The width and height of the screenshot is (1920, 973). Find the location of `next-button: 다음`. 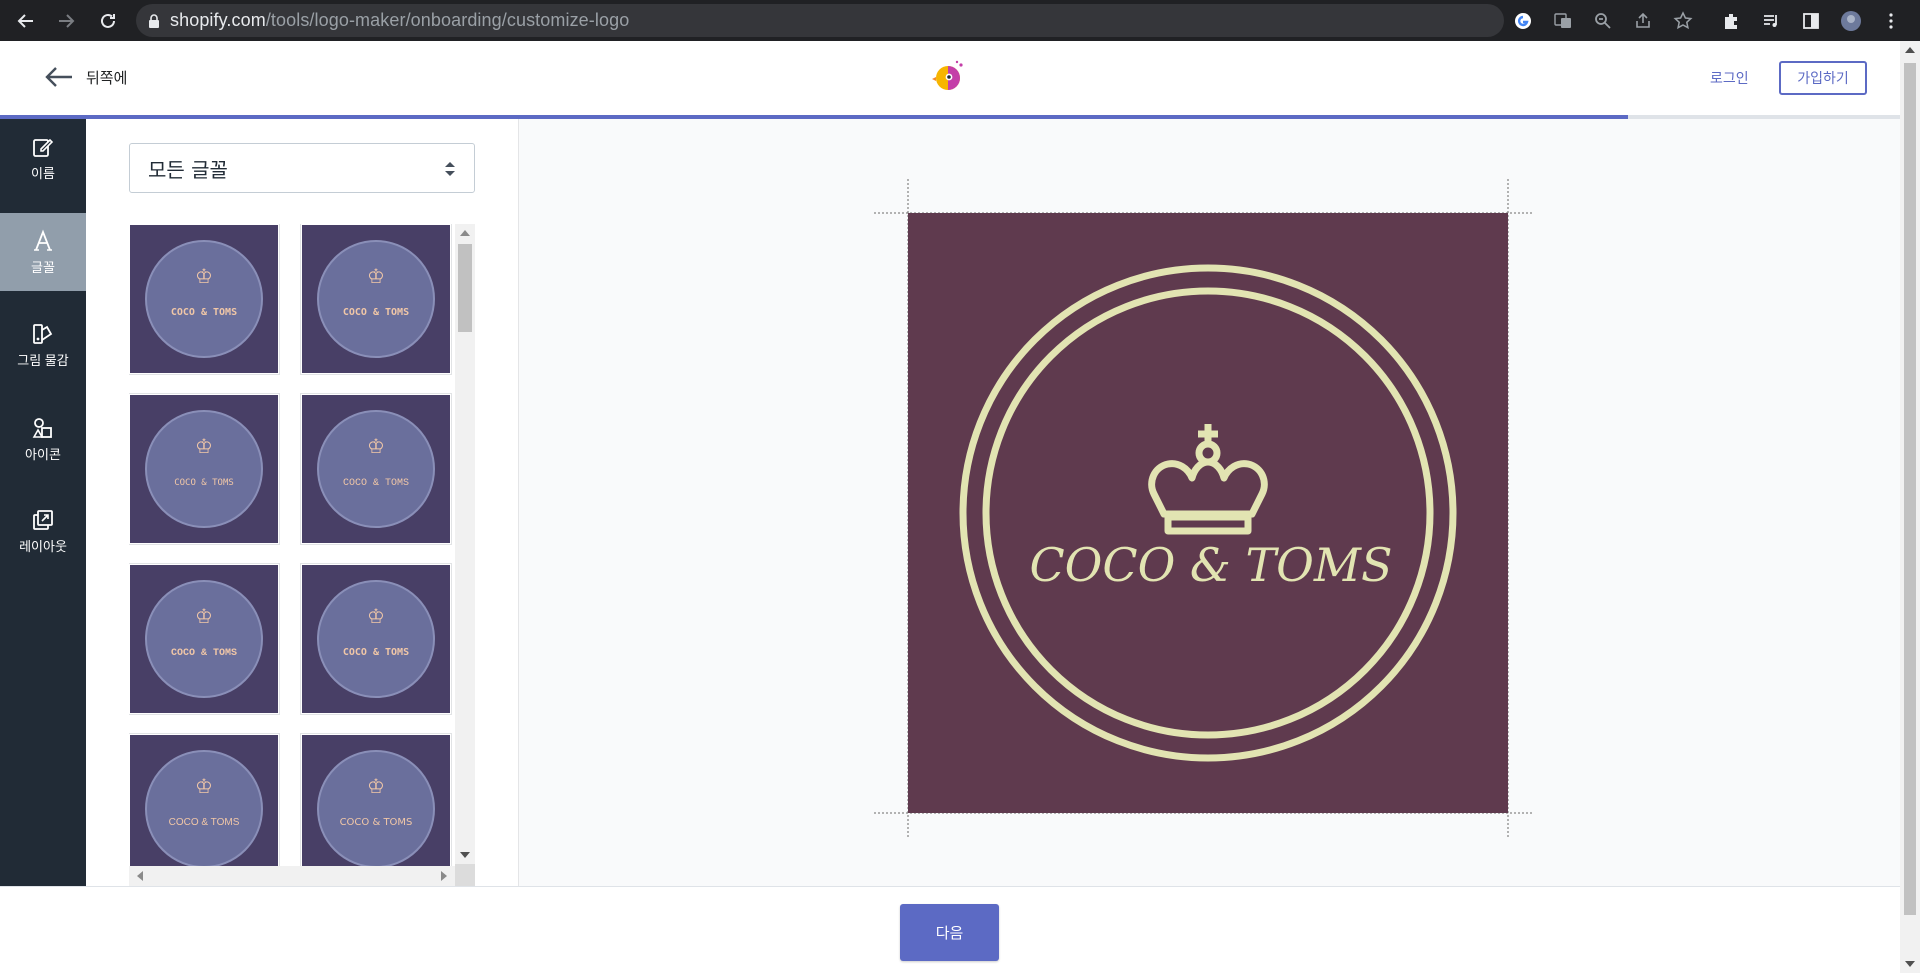

next-button: 다음 is located at coordinates (949, 932).